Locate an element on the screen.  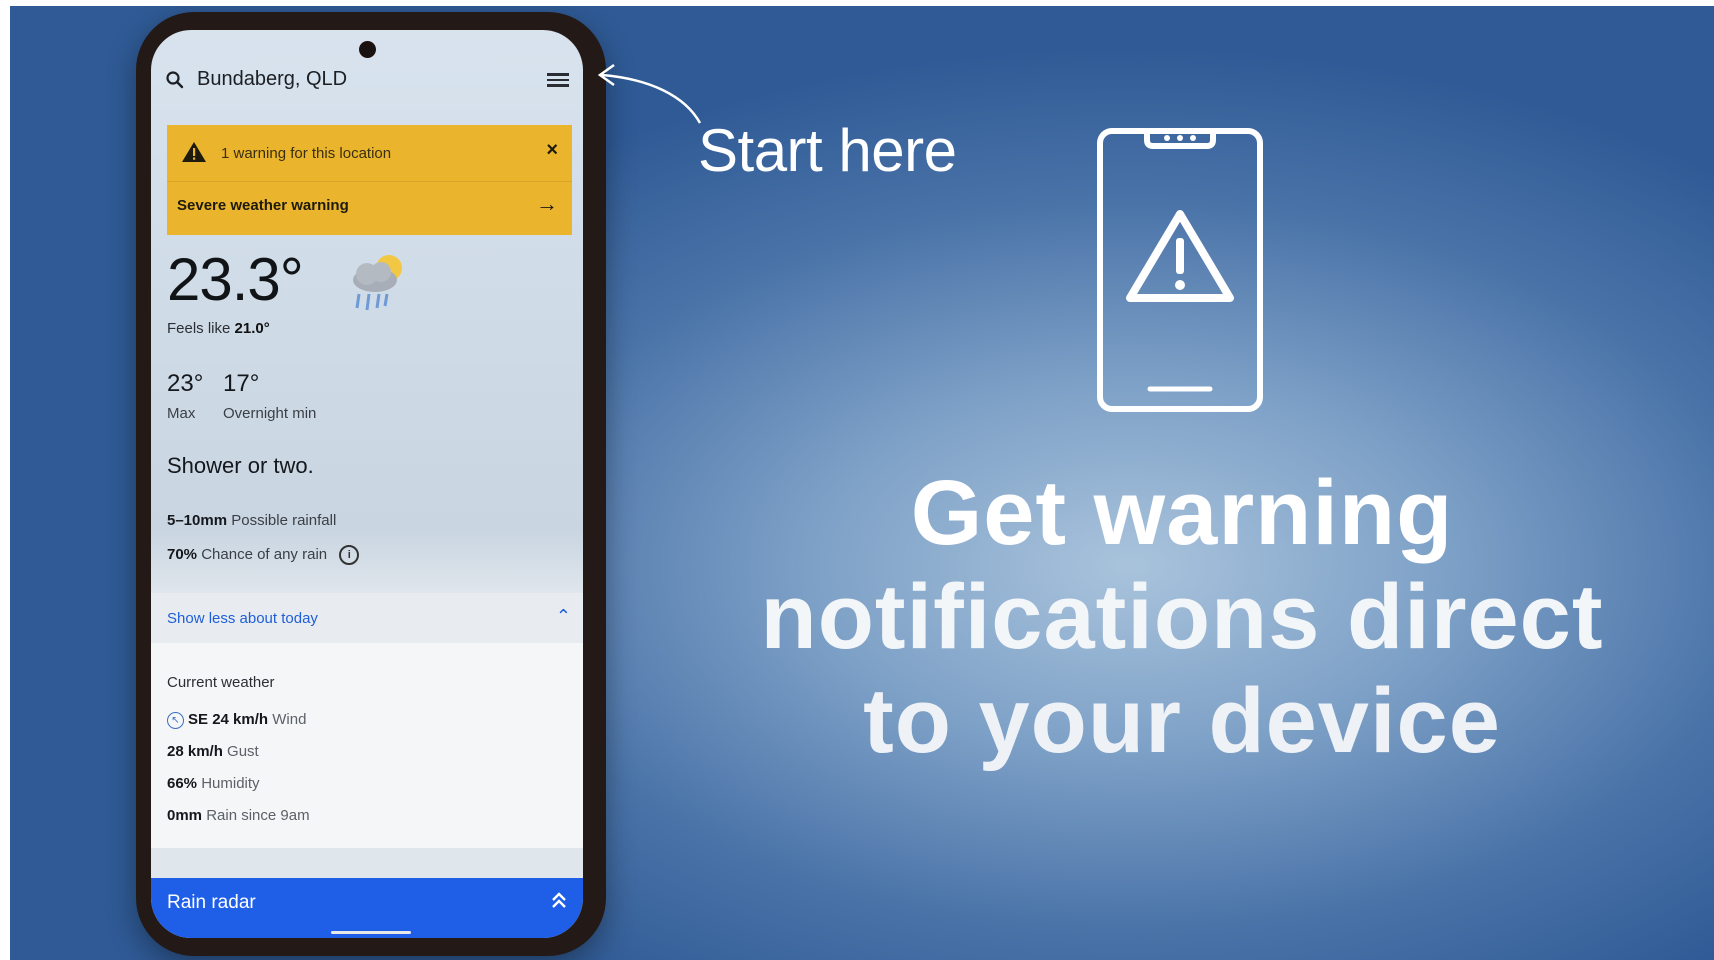
rain-label: Rain since 9am is located at coordinates (258, 815).